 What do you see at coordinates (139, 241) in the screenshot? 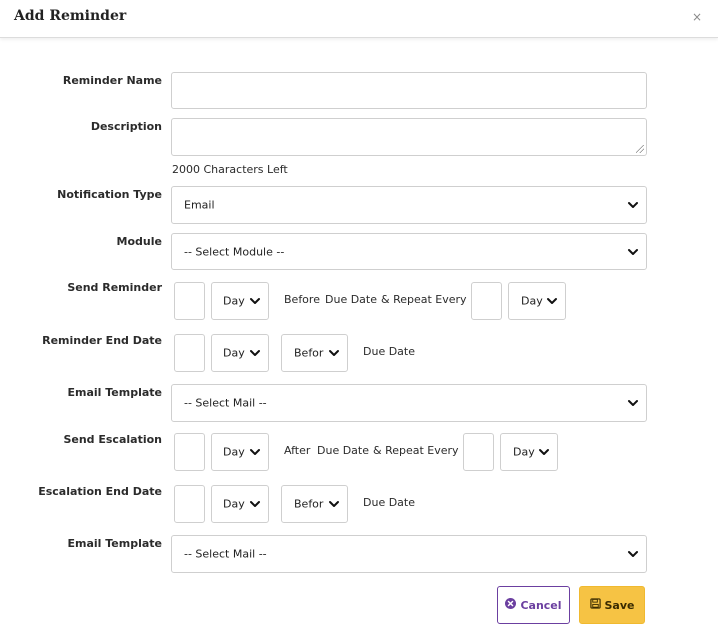
I see `module-label: Module` at bounding box center [139, 241].